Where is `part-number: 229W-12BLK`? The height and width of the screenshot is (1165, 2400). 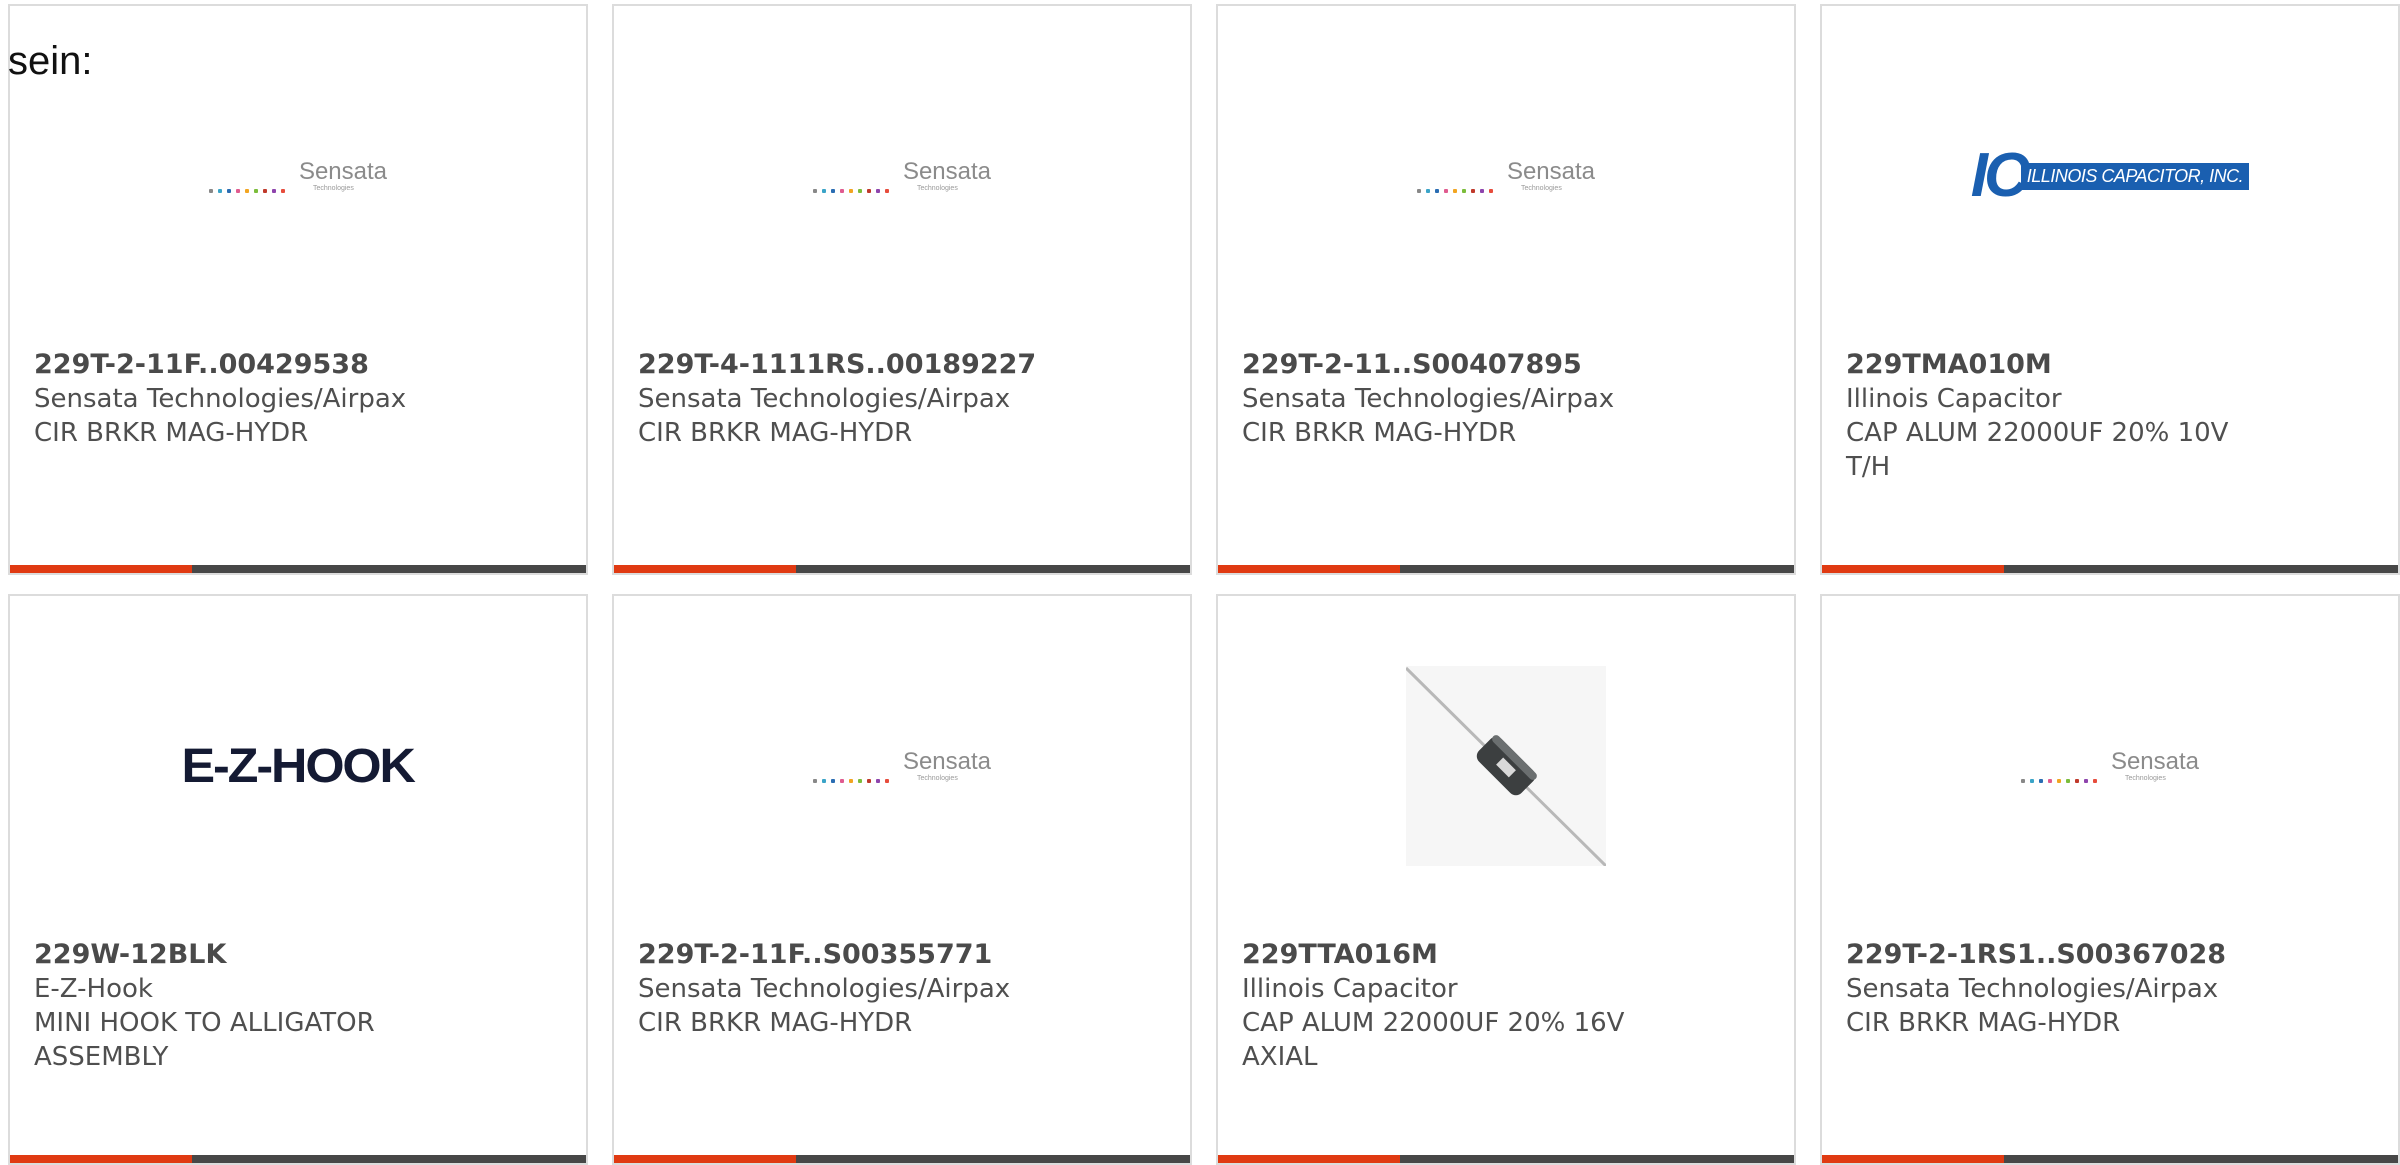 part-number: 229W-12BLK is located at coordinates (235, 955).